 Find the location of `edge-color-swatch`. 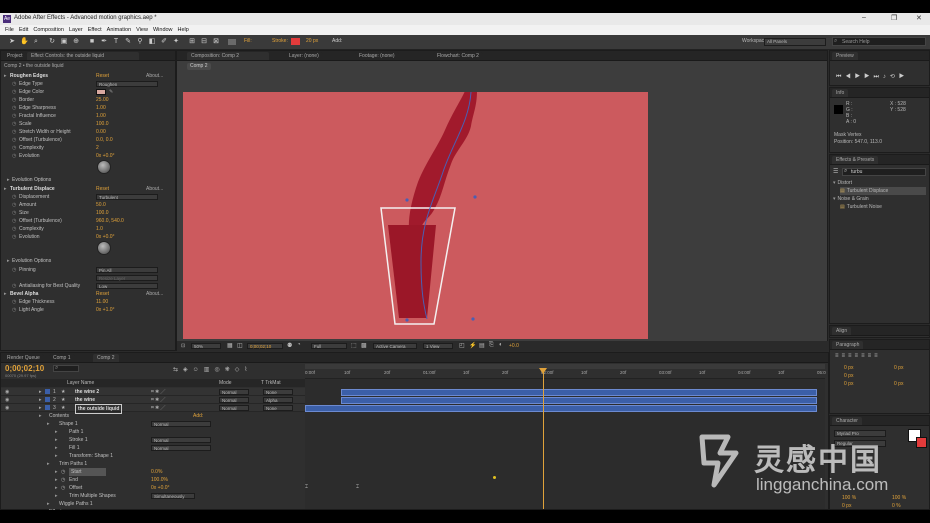

edge-color-swatch is located at coordinates (101, 92).